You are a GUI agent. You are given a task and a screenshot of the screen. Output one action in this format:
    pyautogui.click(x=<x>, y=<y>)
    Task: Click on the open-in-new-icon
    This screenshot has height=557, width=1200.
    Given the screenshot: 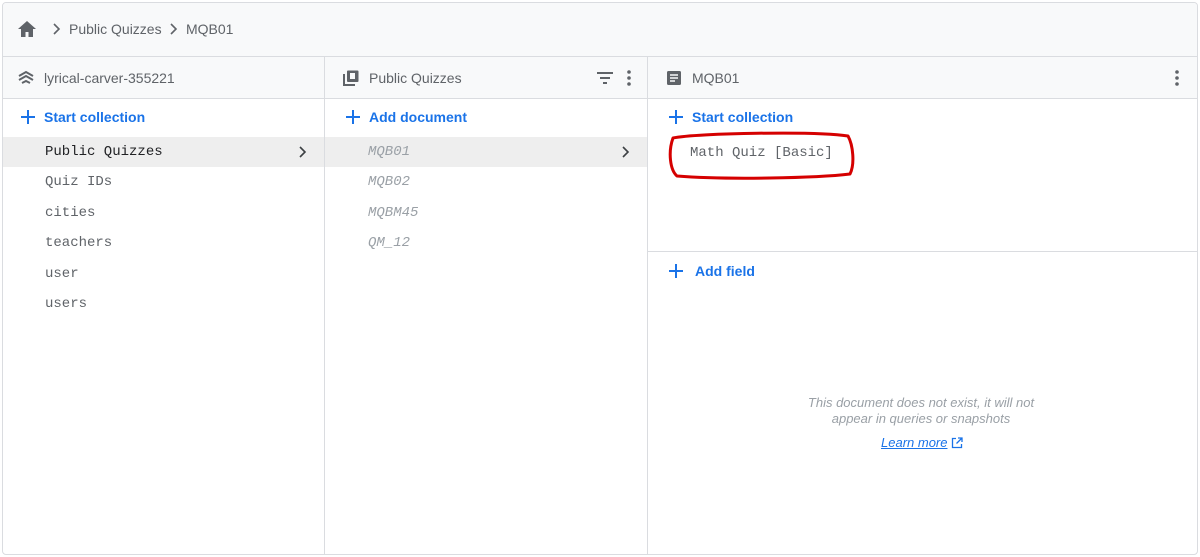 What is the action you would take?
    pyautogui.click(x=958, y=442)
    